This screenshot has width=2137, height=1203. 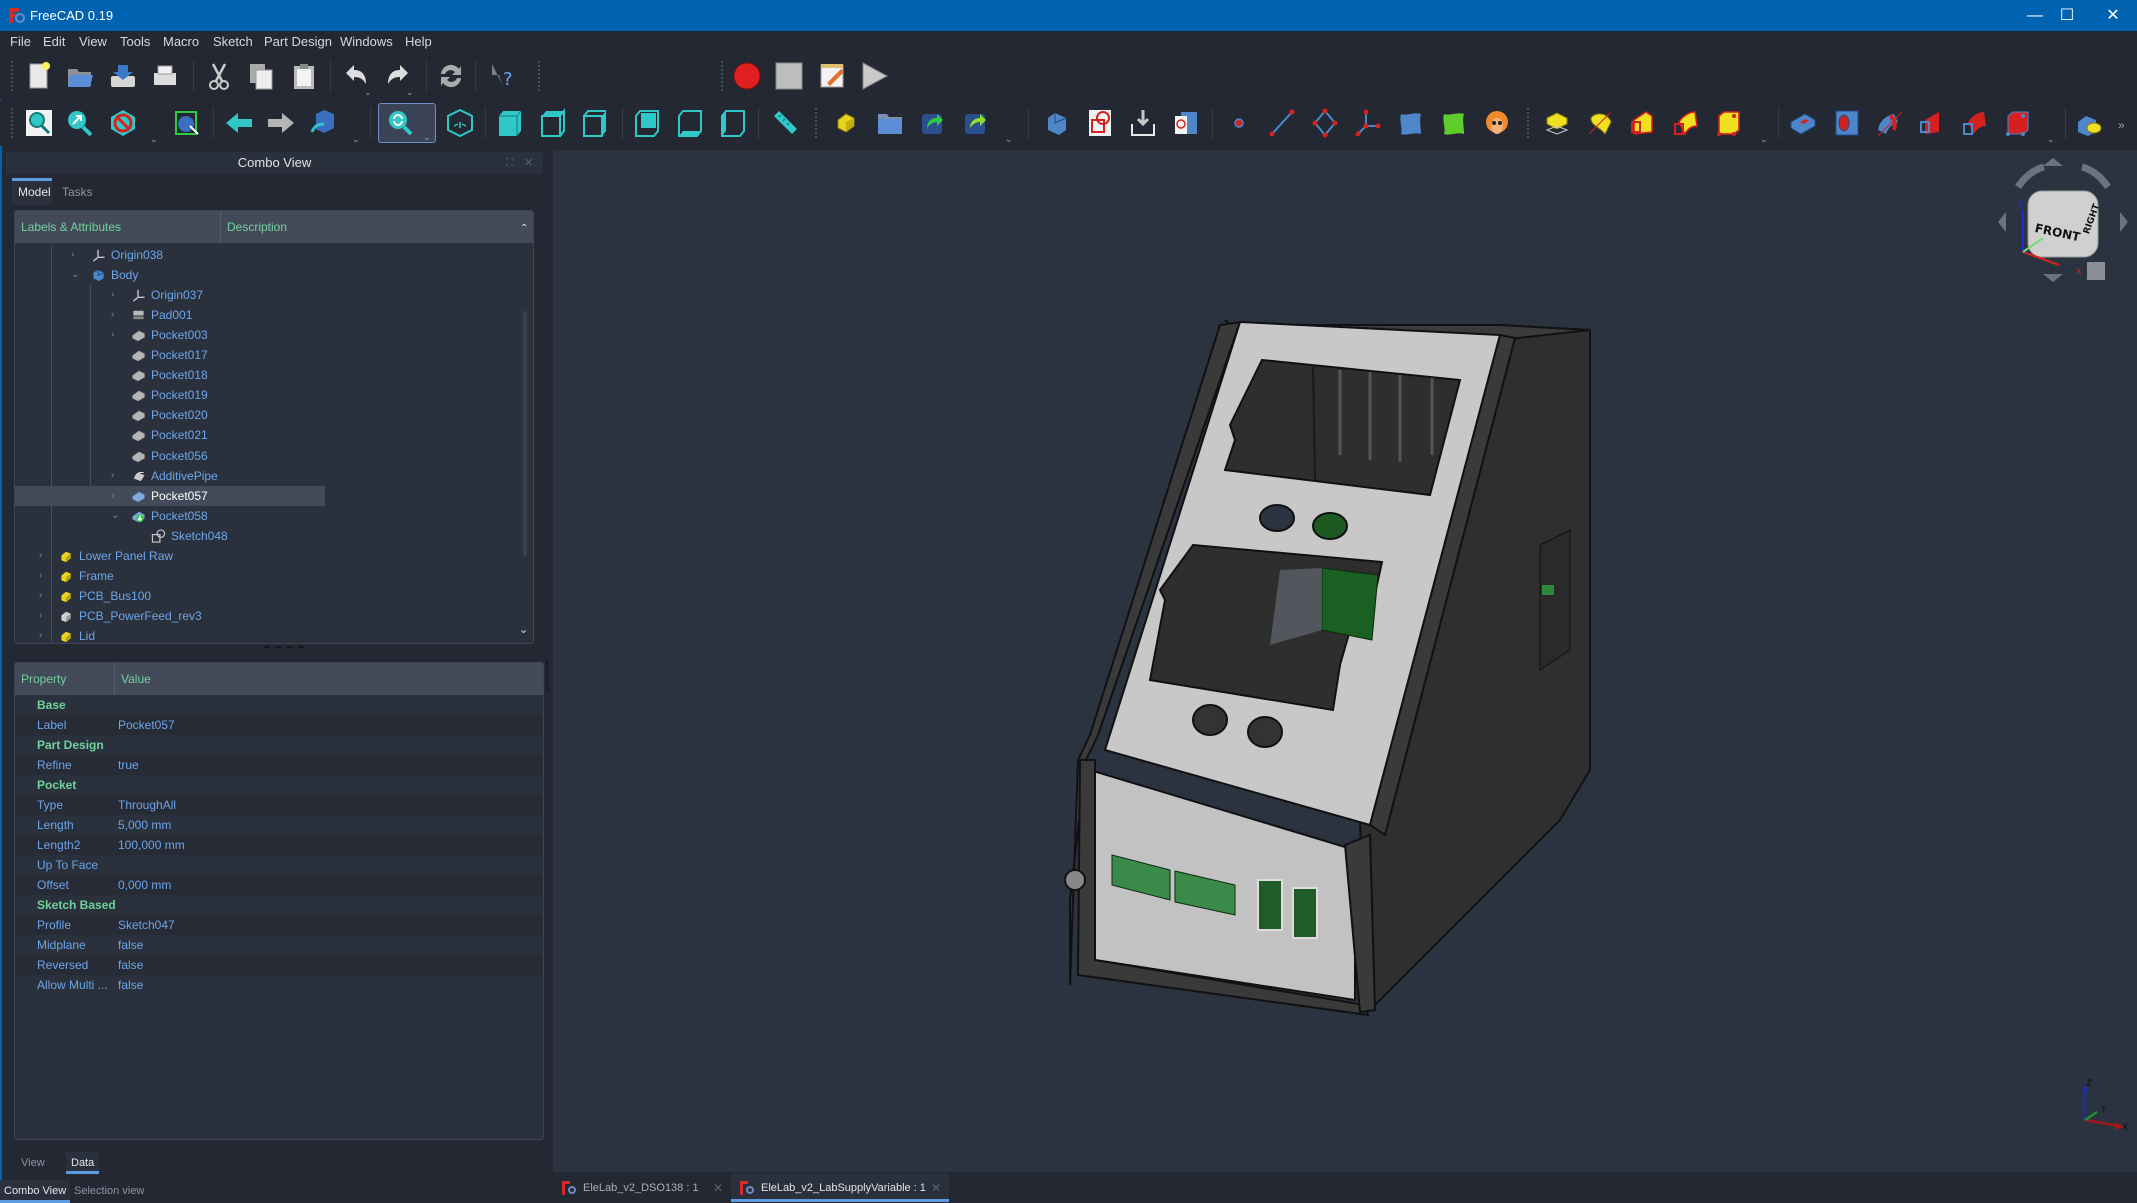 What do you see at coordinates (2058, 222) in the screenshot?
I see `navigation-cube: FRONT RIGHT Z X` at bounding box center [2058, 222].